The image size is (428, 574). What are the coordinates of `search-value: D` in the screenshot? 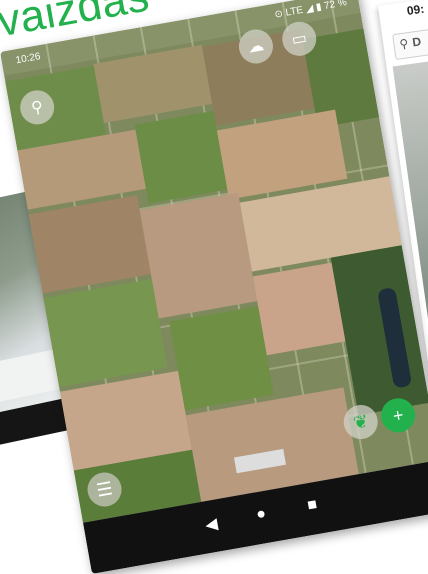 It's located at (416, 42).